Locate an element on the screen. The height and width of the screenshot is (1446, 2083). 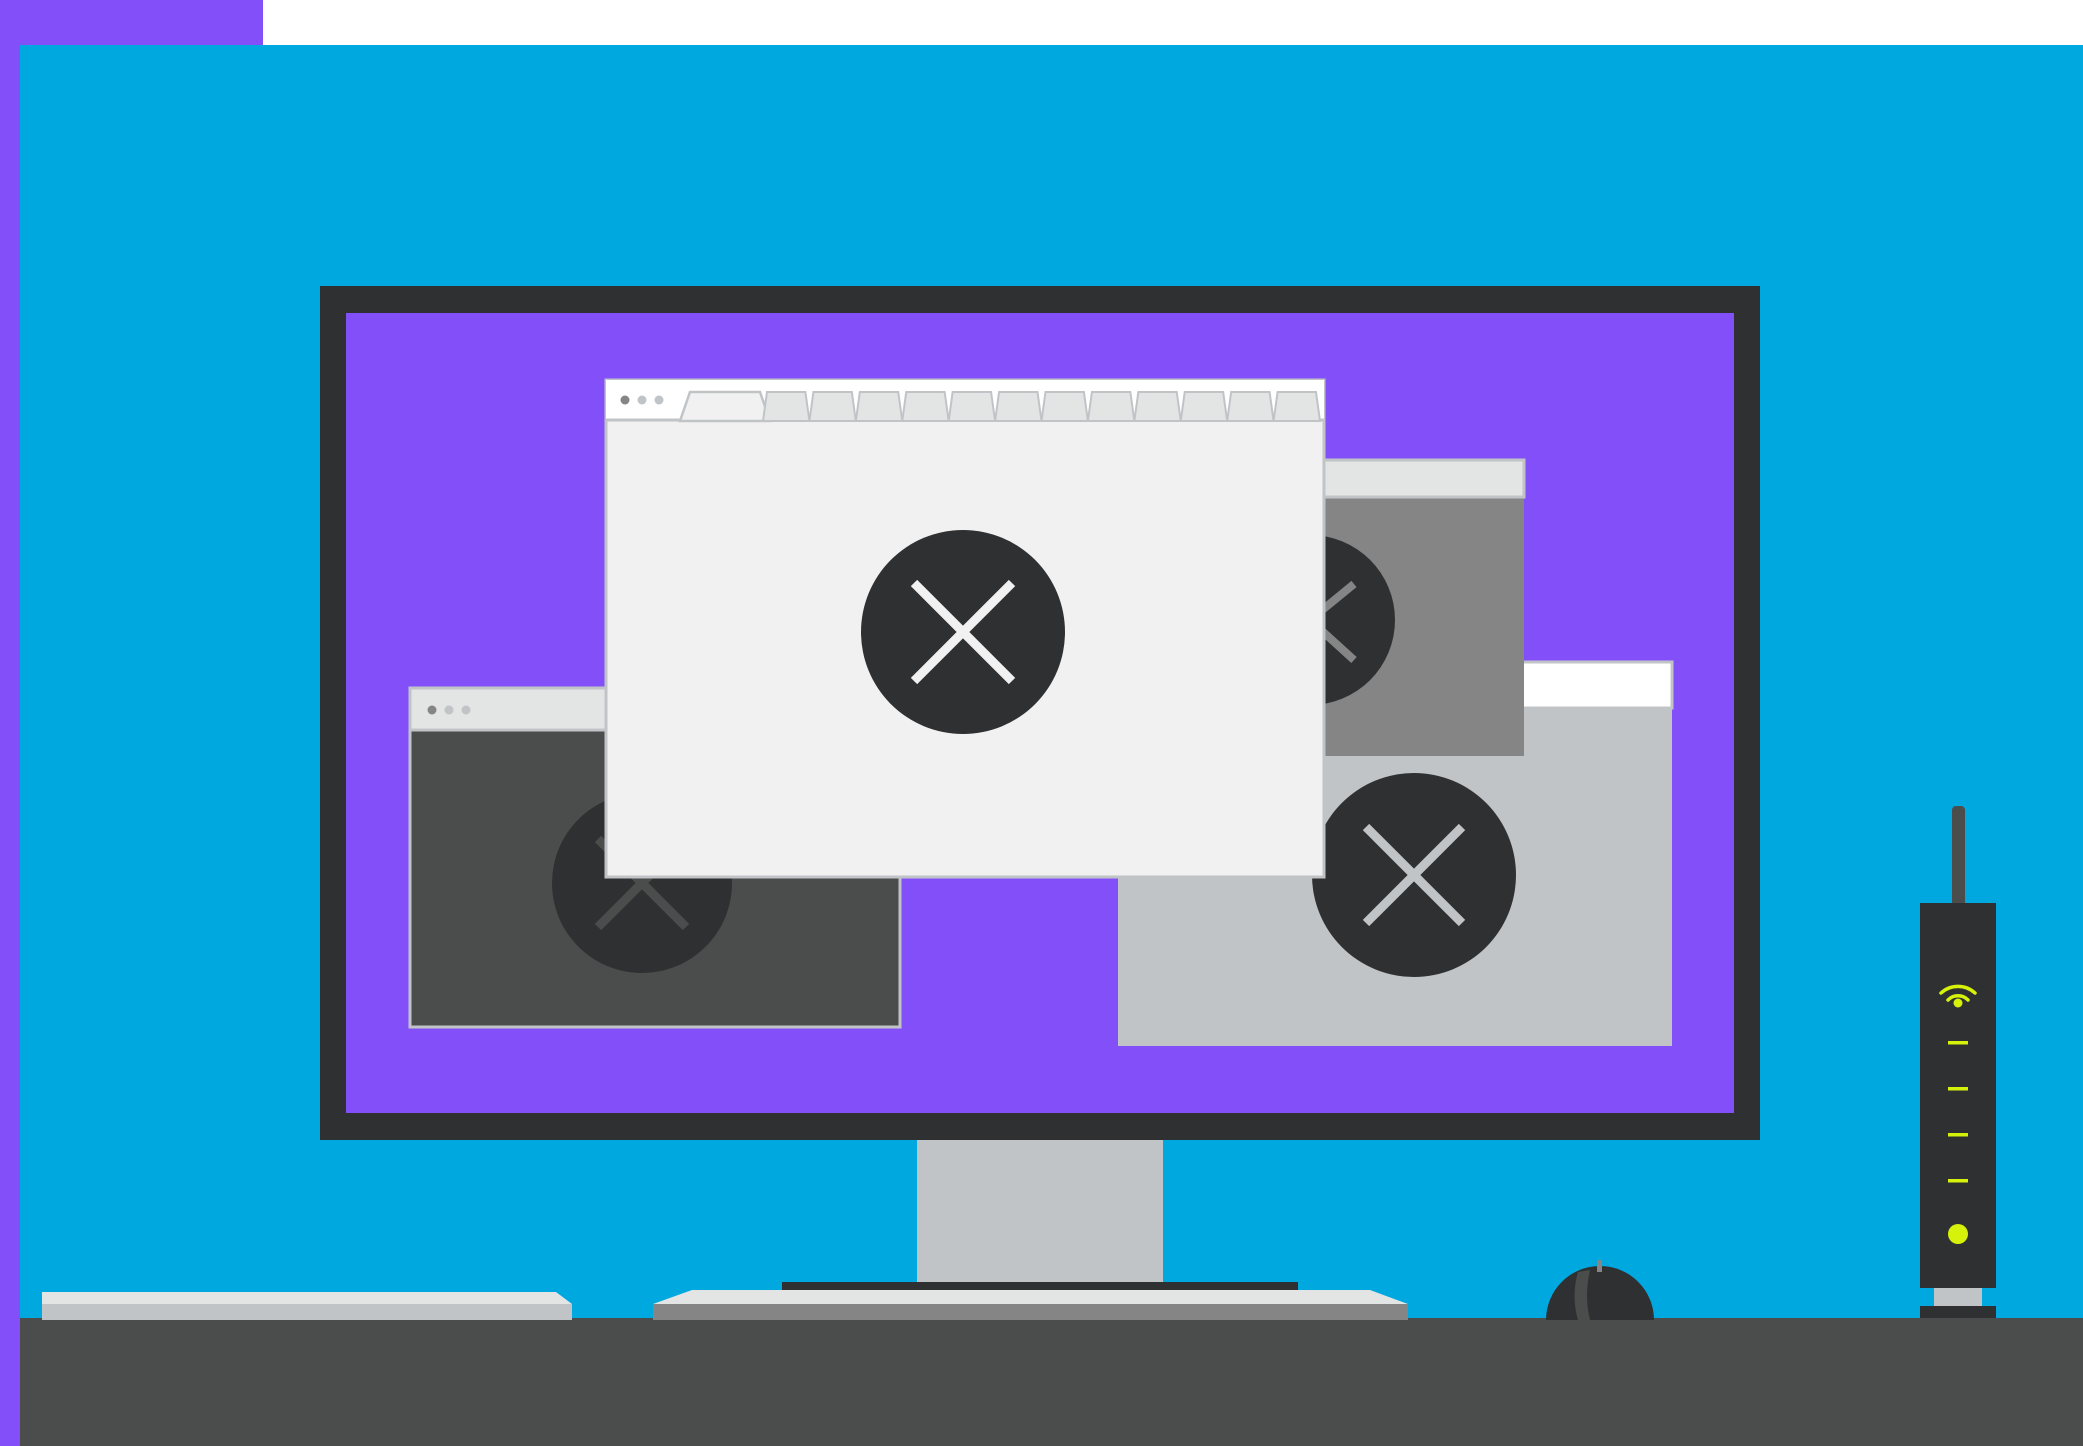
top-left-accent-bar is located at coordinates (131, 22).